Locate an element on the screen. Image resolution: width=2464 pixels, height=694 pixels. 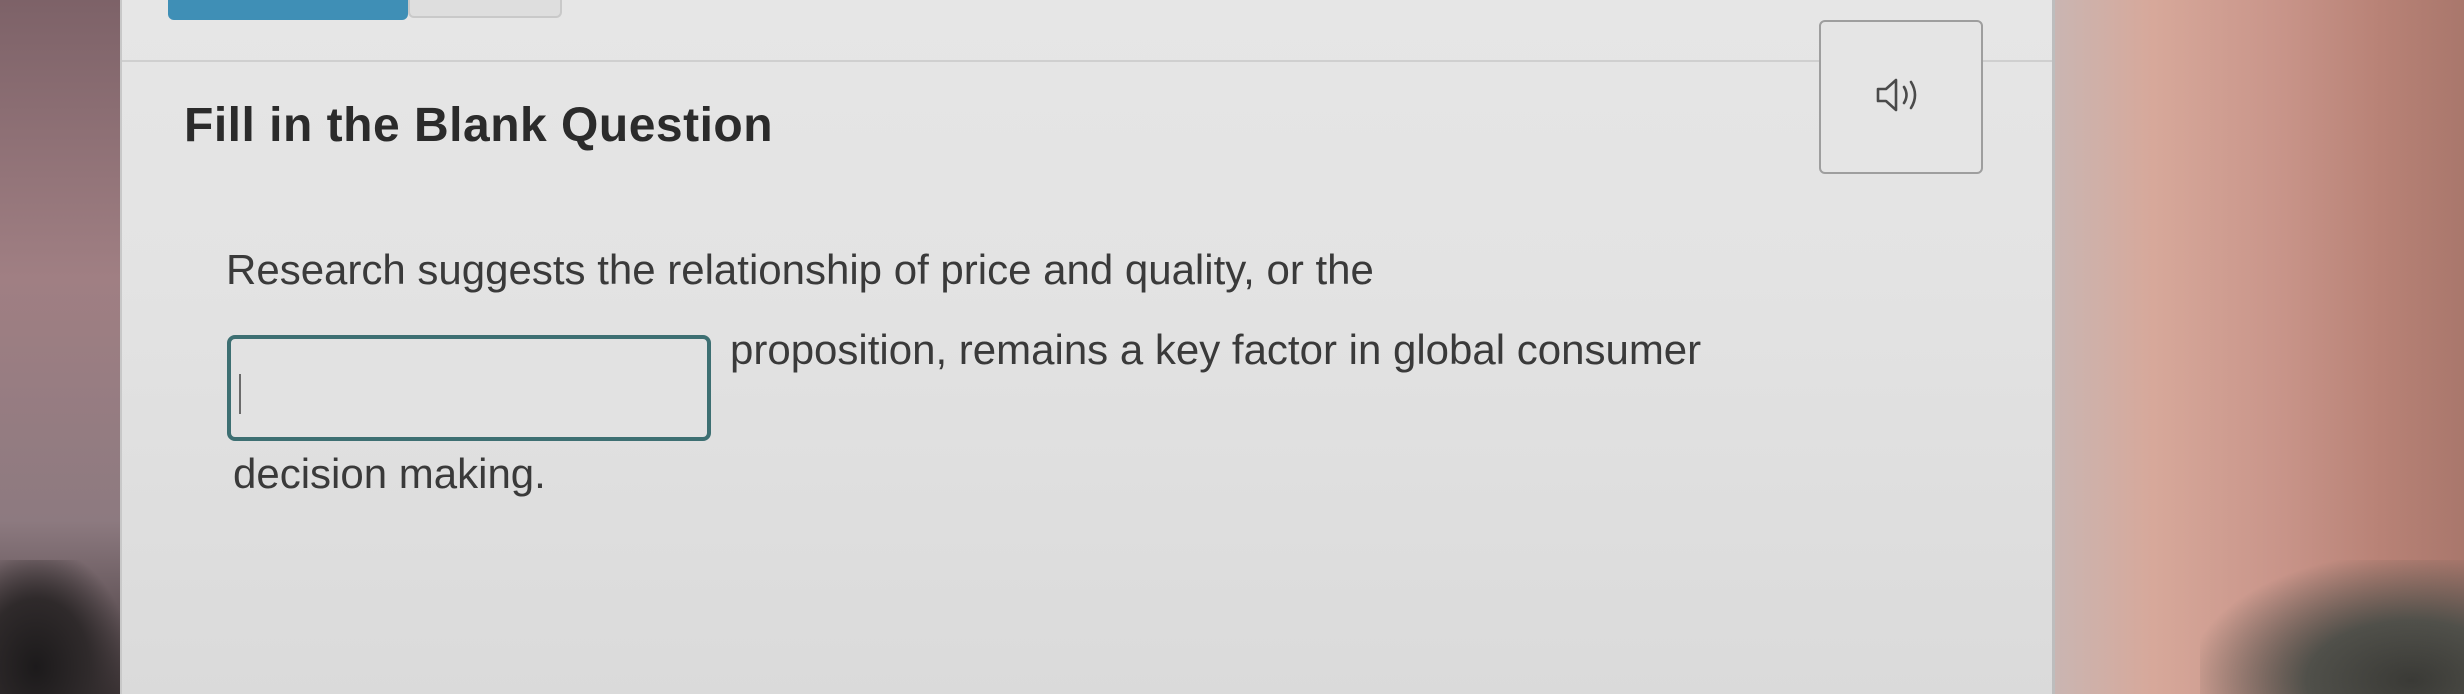
speaker-icon is located at coordinates (1901, 97).